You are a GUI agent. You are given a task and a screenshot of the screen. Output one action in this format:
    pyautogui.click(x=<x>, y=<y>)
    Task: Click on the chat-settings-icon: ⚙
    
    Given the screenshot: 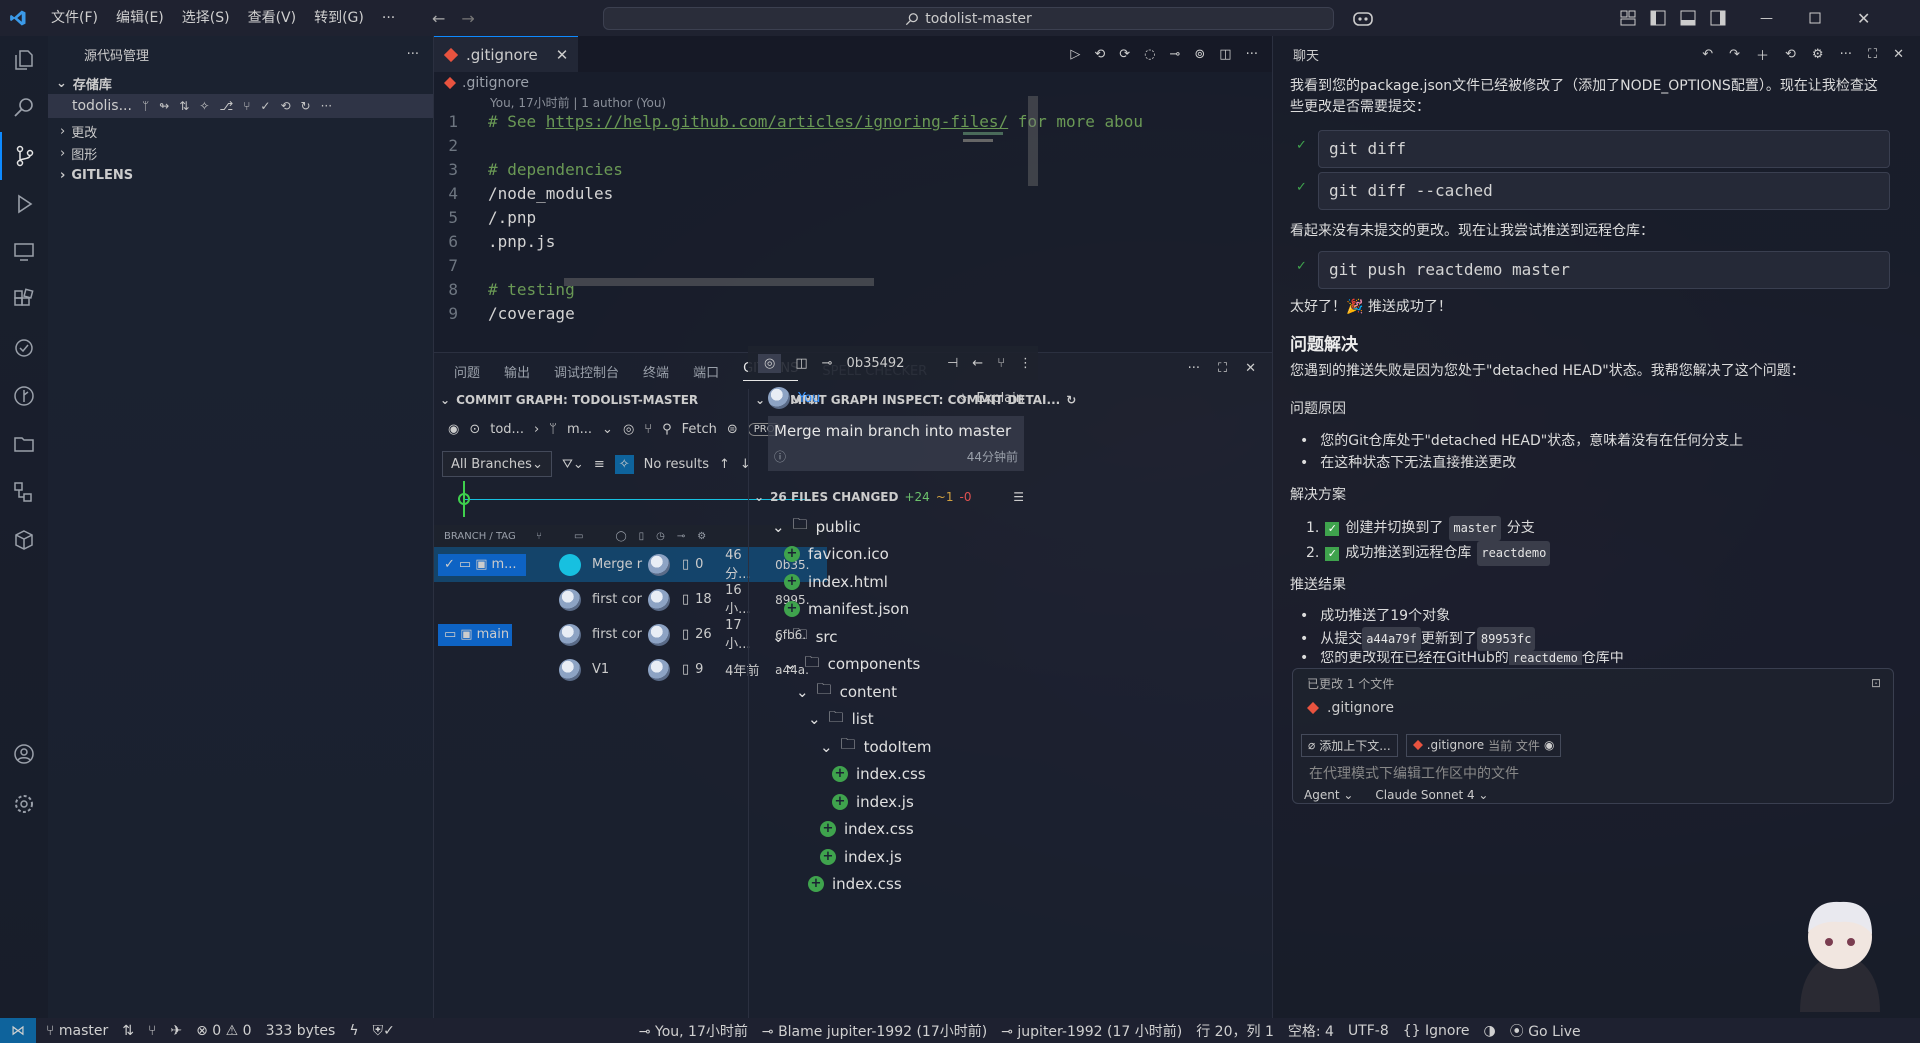 What is the action you would take?
    pyautogui.click(x=1818, y=54)
    